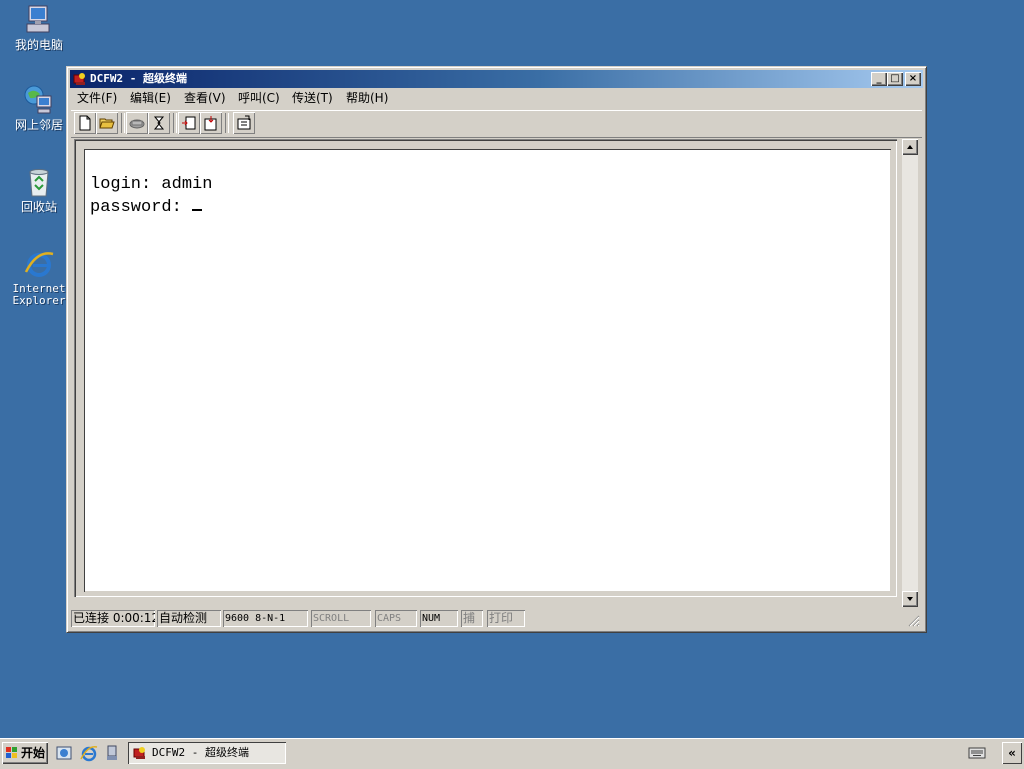  I want to click on scroll-up-button, so click(910, 147).